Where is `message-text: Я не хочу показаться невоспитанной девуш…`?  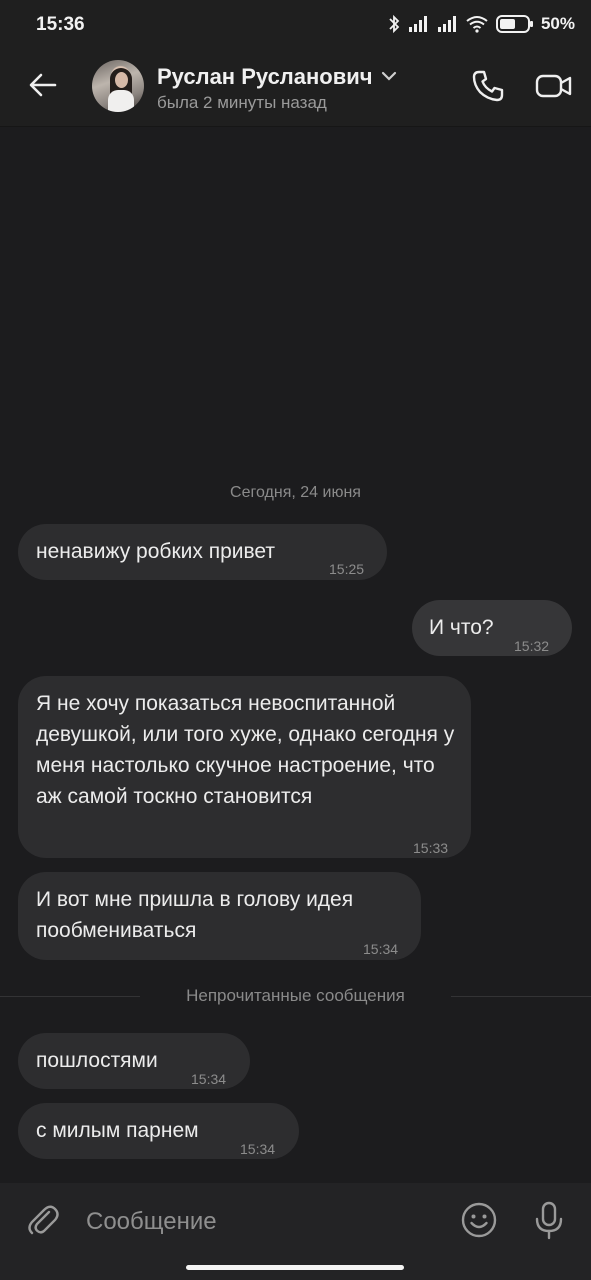
message-text: Я не хочу показаться невоспитанной девуш… is located at coordinates (245, 750).